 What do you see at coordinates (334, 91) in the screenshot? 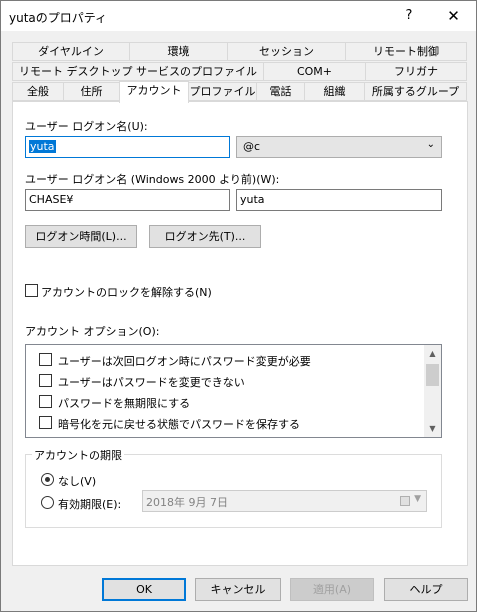
I see `tab-organization: 組織` at bounding box center [334, 91].